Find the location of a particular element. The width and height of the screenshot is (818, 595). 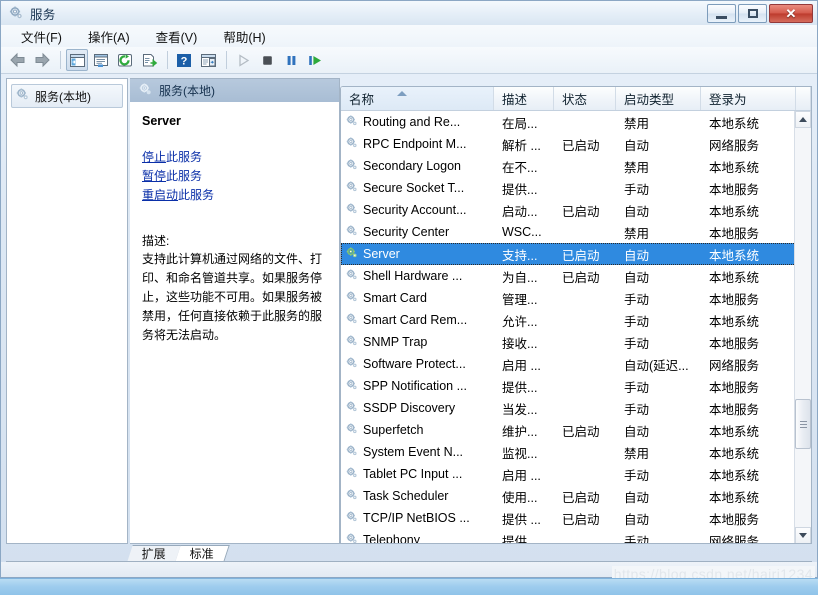

table-row: Task Scheduler 使用... 已启动 自动 本地系统 is located at coordinates (568, 496).